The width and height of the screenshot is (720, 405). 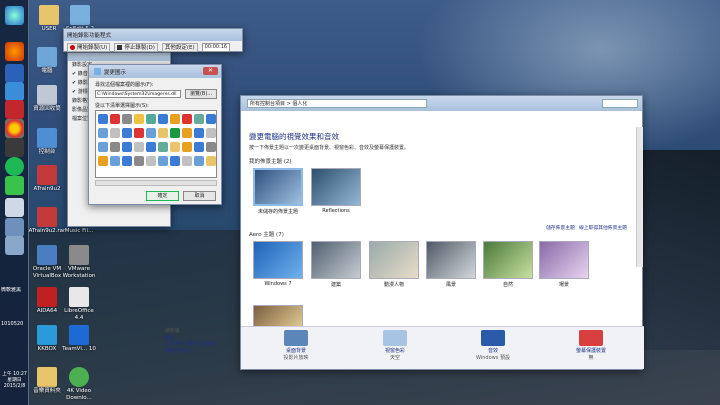 I want to click on ease-of-access-link: 輕鬆存取中心, so click(x=200, y=352).